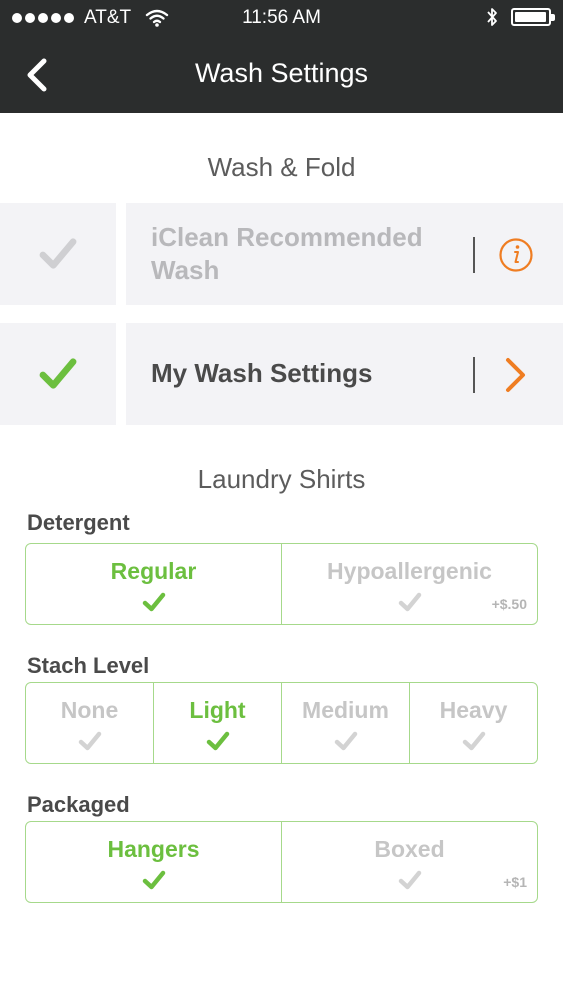 The height and width of the screenshot is (1000, 563). I want to click on my-wash-settings-check, so click(58, 374).